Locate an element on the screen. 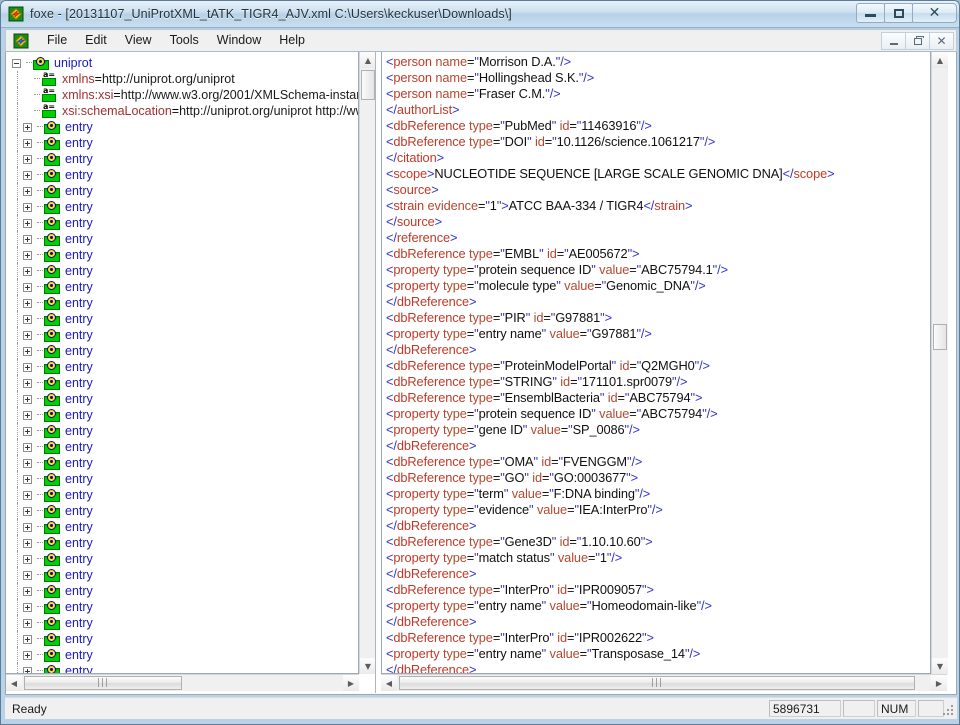 The height and width of the screenshot is (725, 960). menu-item-help: Help is located at coordinates (292, 40).